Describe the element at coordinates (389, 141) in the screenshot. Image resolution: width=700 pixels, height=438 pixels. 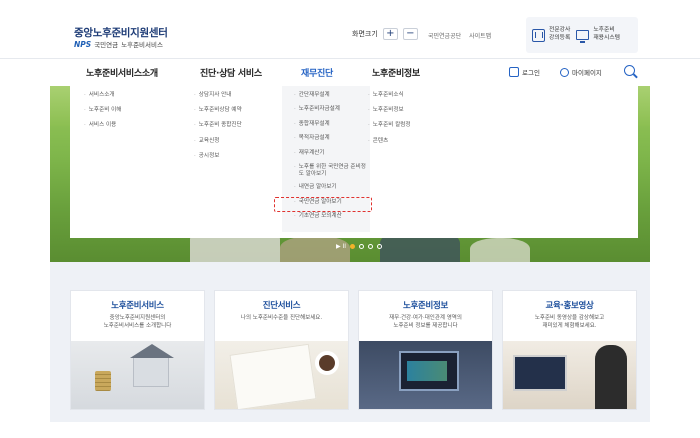
I see `submenu-item: 콘텐츠` at that location.